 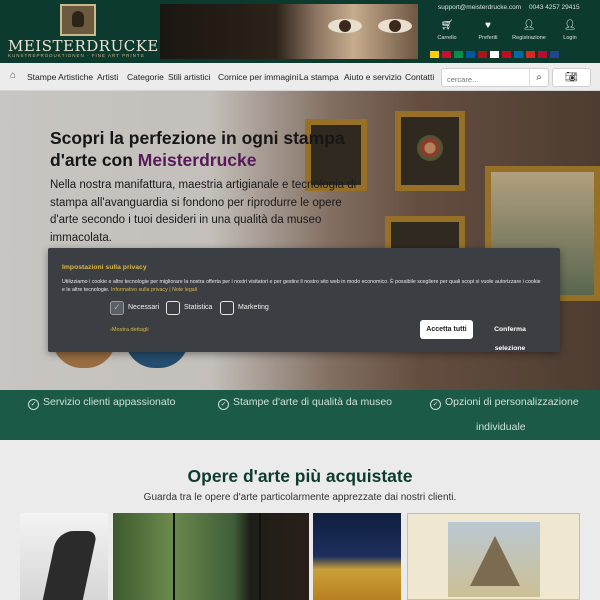 What do you see at coordinates (76, 55) in the screenshot?
I see `brand-tagline: KUNSTREPRODUKTIONEN · FINE ART PRINTS` at bounding box center [76, 55].